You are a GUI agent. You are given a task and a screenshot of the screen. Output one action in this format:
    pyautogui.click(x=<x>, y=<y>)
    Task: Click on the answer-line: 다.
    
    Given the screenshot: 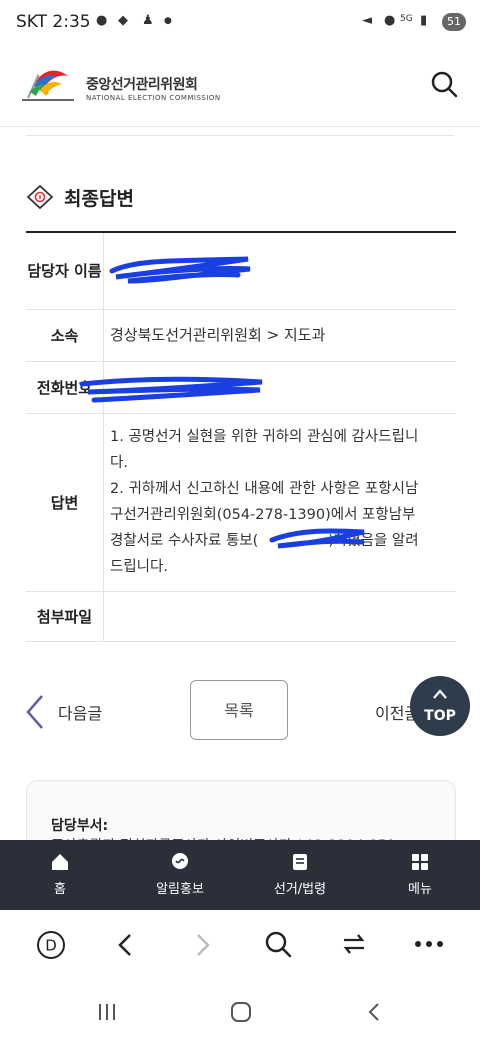 What is the action you would take?
    pyautogui.click(x=119, y=463)
    